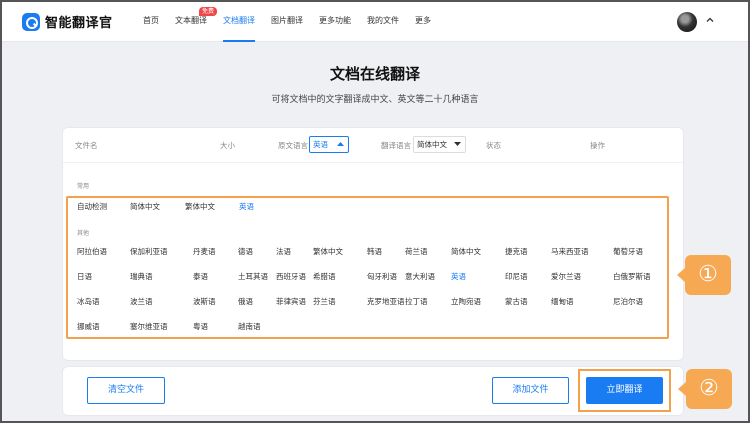 Image resolution: width=750 pixels, height=423 pixels. I want to click on col-status: 状态, so click(493, 145).